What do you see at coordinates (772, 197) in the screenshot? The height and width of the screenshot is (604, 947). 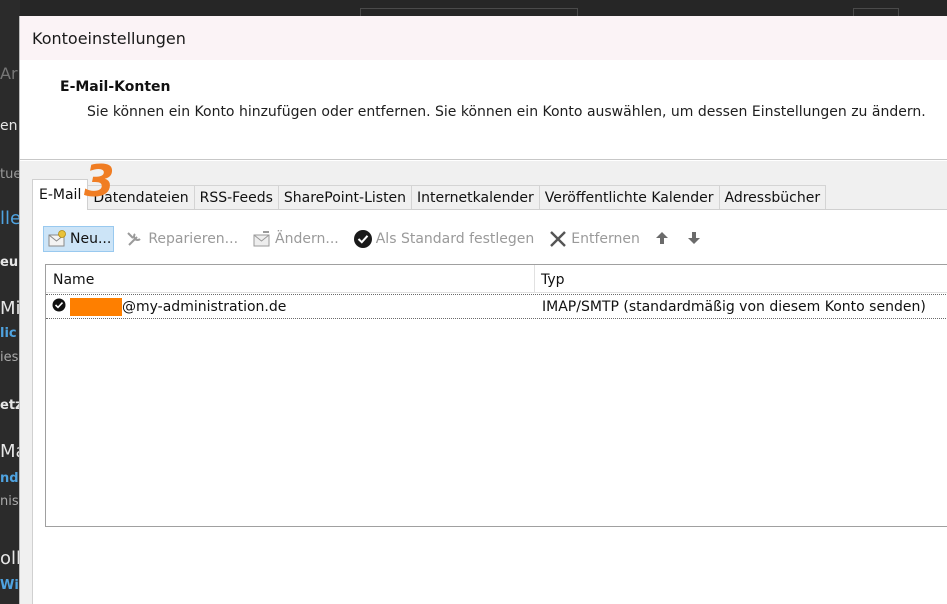 I see `tab-address-books: Adressbücher` at bounding box center [772, 197].